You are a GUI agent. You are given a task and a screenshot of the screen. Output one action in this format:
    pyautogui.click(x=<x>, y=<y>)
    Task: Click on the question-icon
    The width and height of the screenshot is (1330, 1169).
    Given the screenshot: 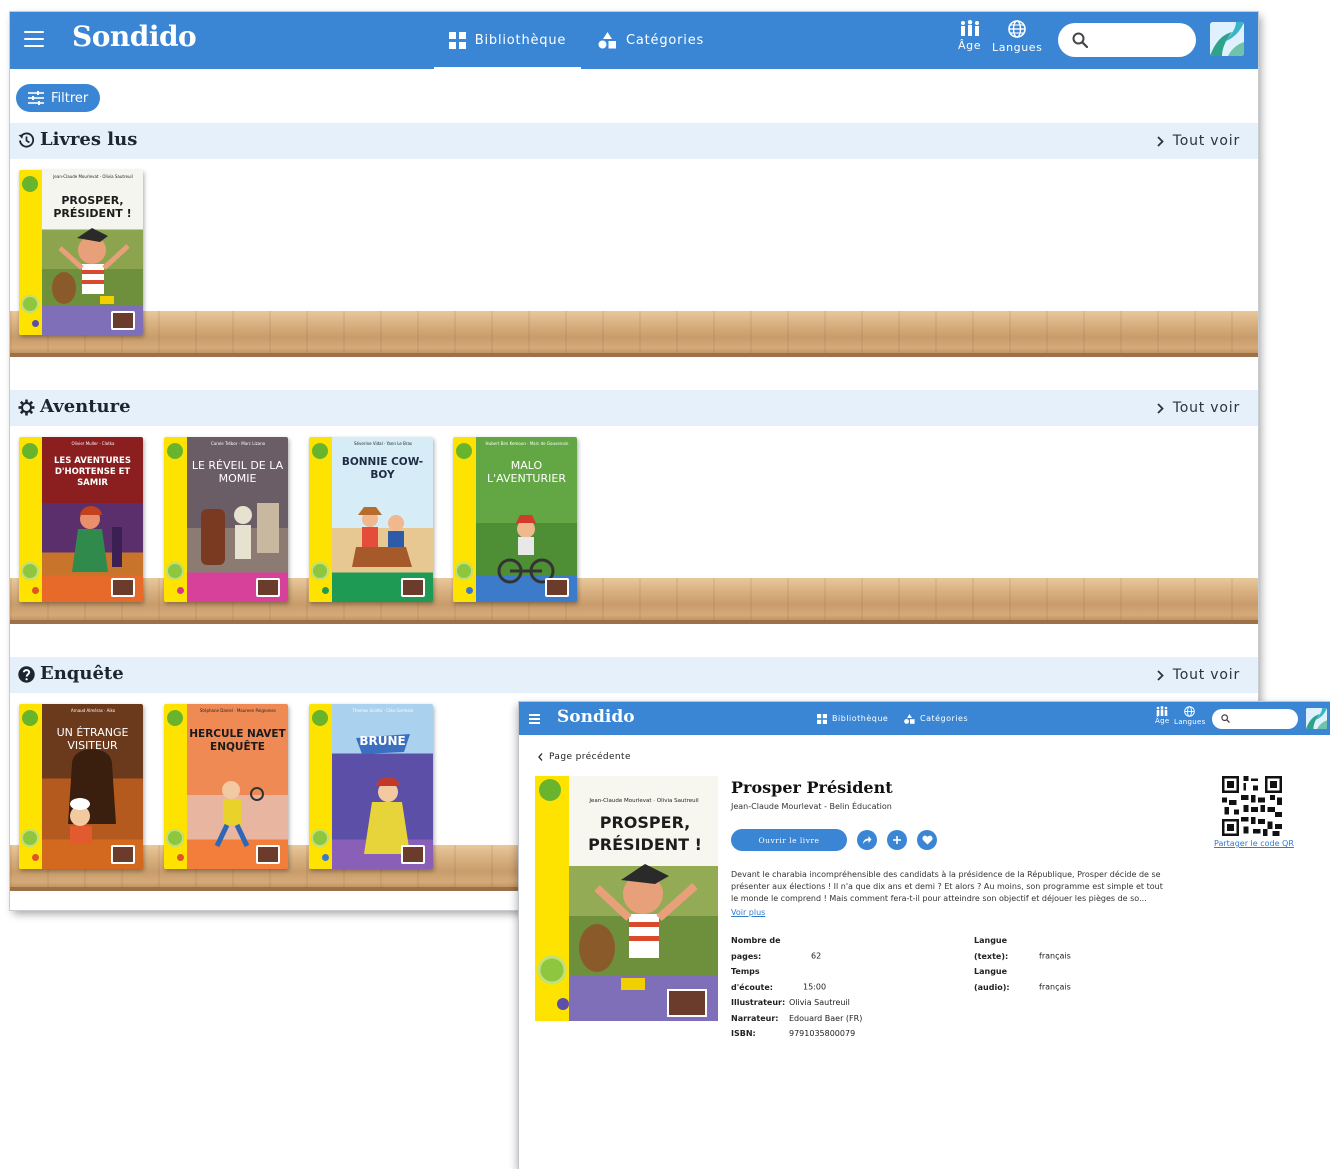 What is the action you would take?
    pyautogui.click(x=26, y=674)
    